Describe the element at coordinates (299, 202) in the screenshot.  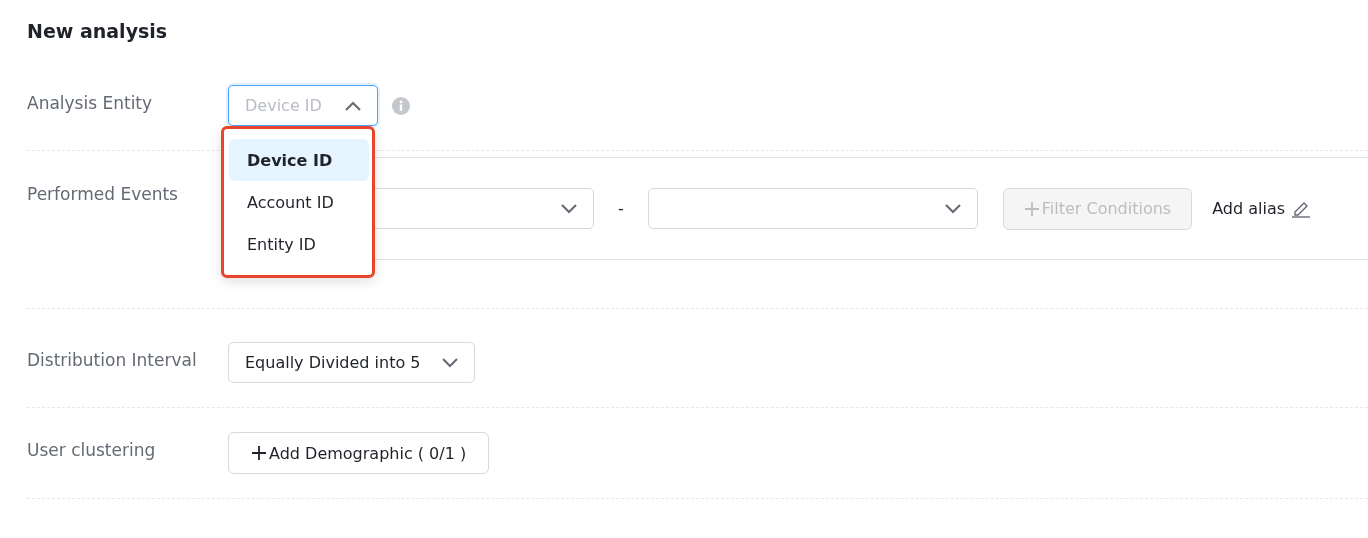
I see `dropdown-option: Account ID` at that location.